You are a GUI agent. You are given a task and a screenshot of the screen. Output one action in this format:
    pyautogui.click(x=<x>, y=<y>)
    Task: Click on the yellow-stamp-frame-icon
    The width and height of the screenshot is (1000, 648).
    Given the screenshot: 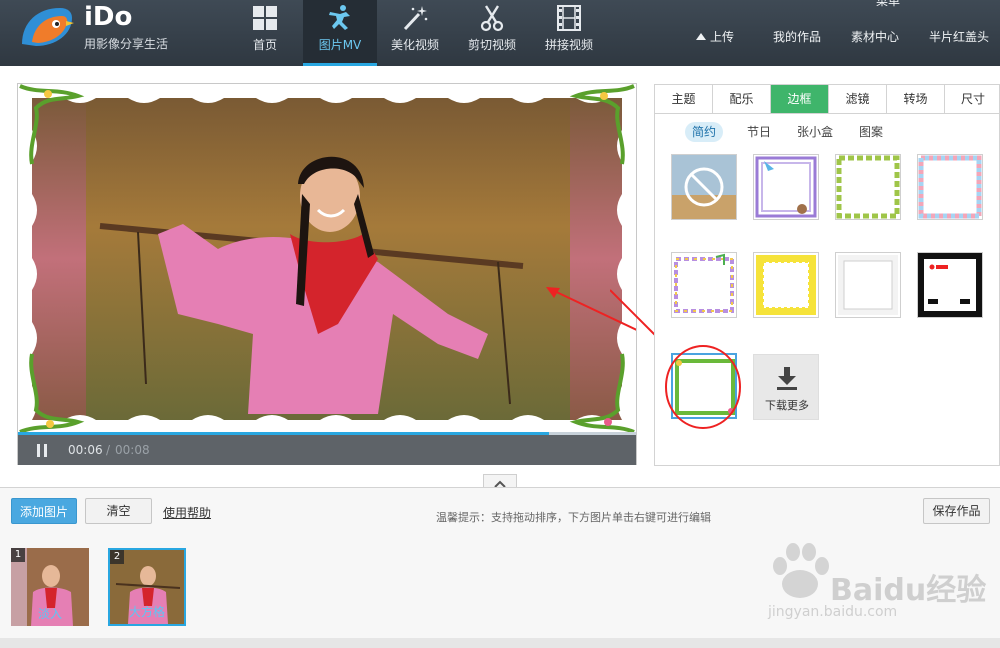 What is the action you would take?
    pyautogui.click(x=786, y=285)
    